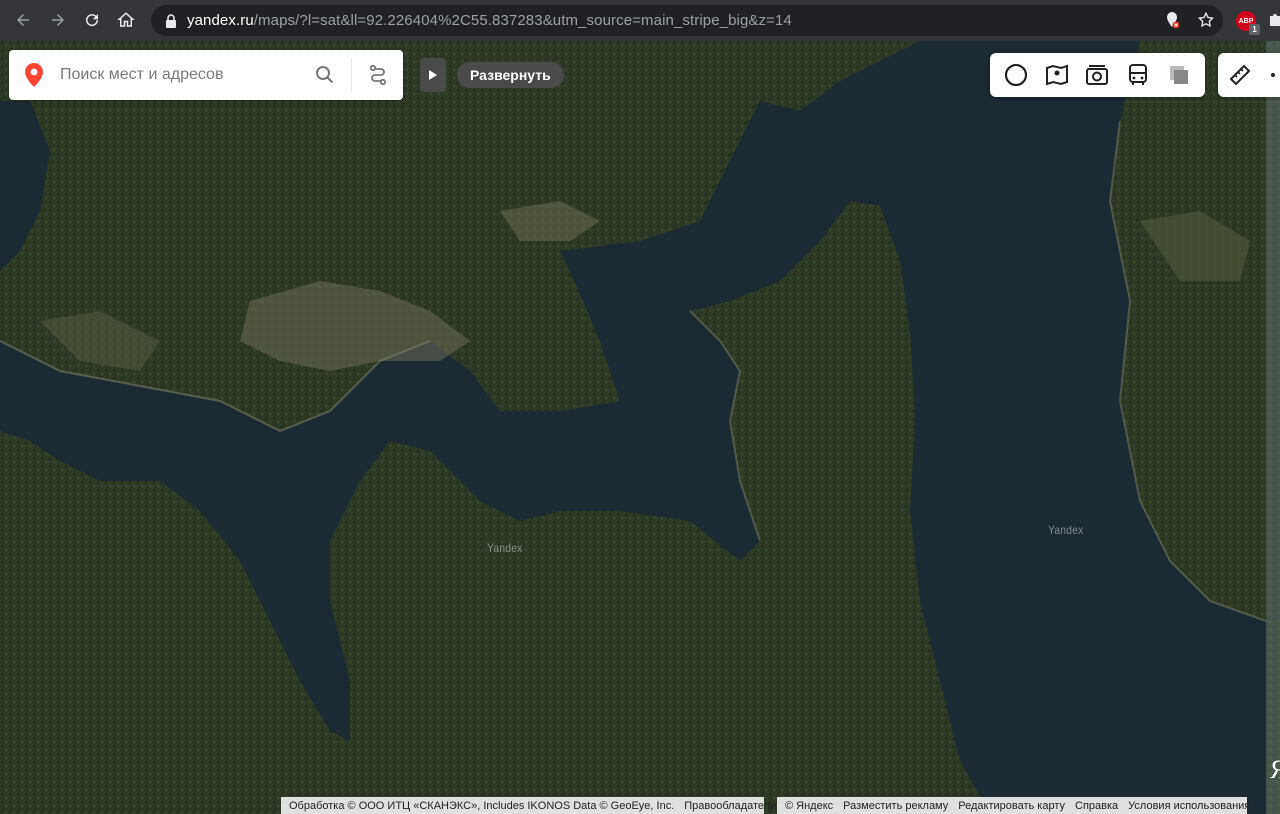 This screenshot has height=814, width=1280. What do you see at coordinates (1254, 29) in the screenshot?
I see `adblock-badge: 1` at bounding box center [1254, 29].